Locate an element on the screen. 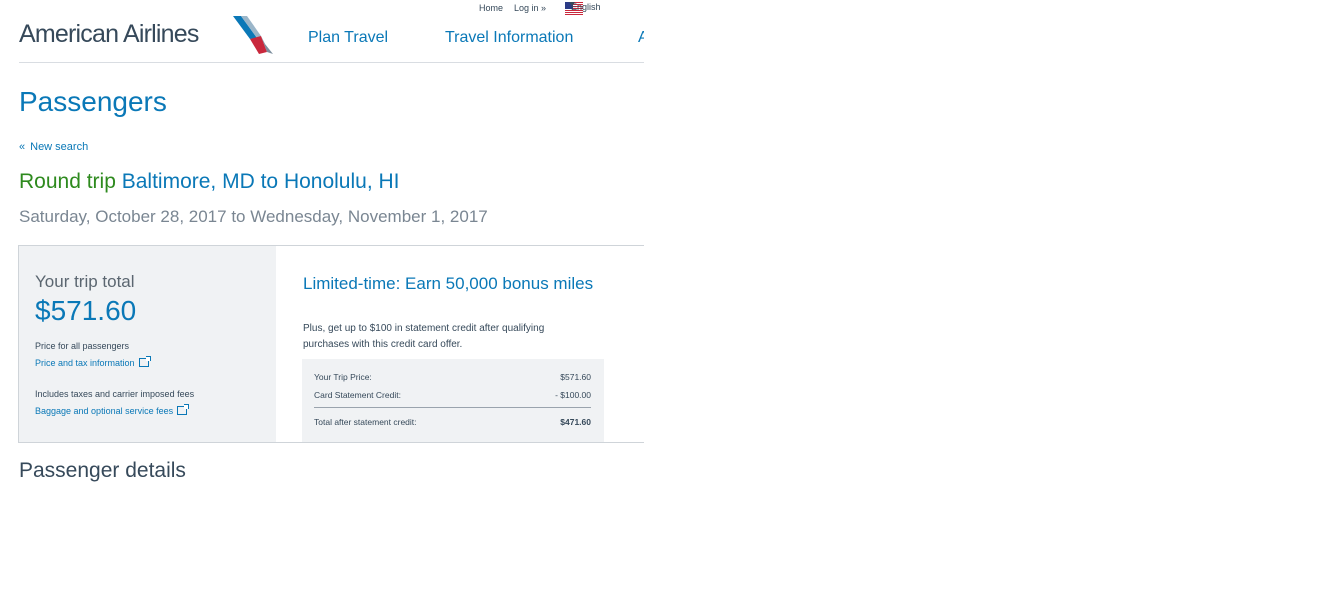 This screenshot has width=1344, height=611. baggage-fees-link: Baggage and optional service fees is located at coordinates (112, 410).